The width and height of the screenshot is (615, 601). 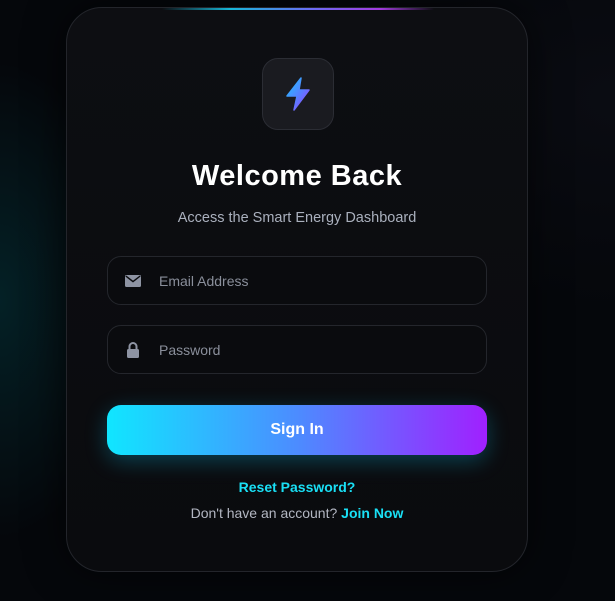 I want to click on reset-password-link: Reset Password?, so click(x=297, y=487).